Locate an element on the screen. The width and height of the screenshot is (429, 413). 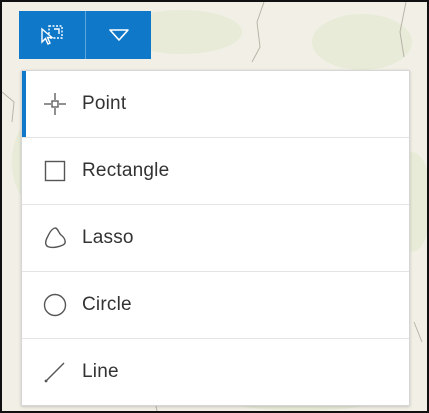
menu-item-label: Rectangle is located at coordinates (126, 170).